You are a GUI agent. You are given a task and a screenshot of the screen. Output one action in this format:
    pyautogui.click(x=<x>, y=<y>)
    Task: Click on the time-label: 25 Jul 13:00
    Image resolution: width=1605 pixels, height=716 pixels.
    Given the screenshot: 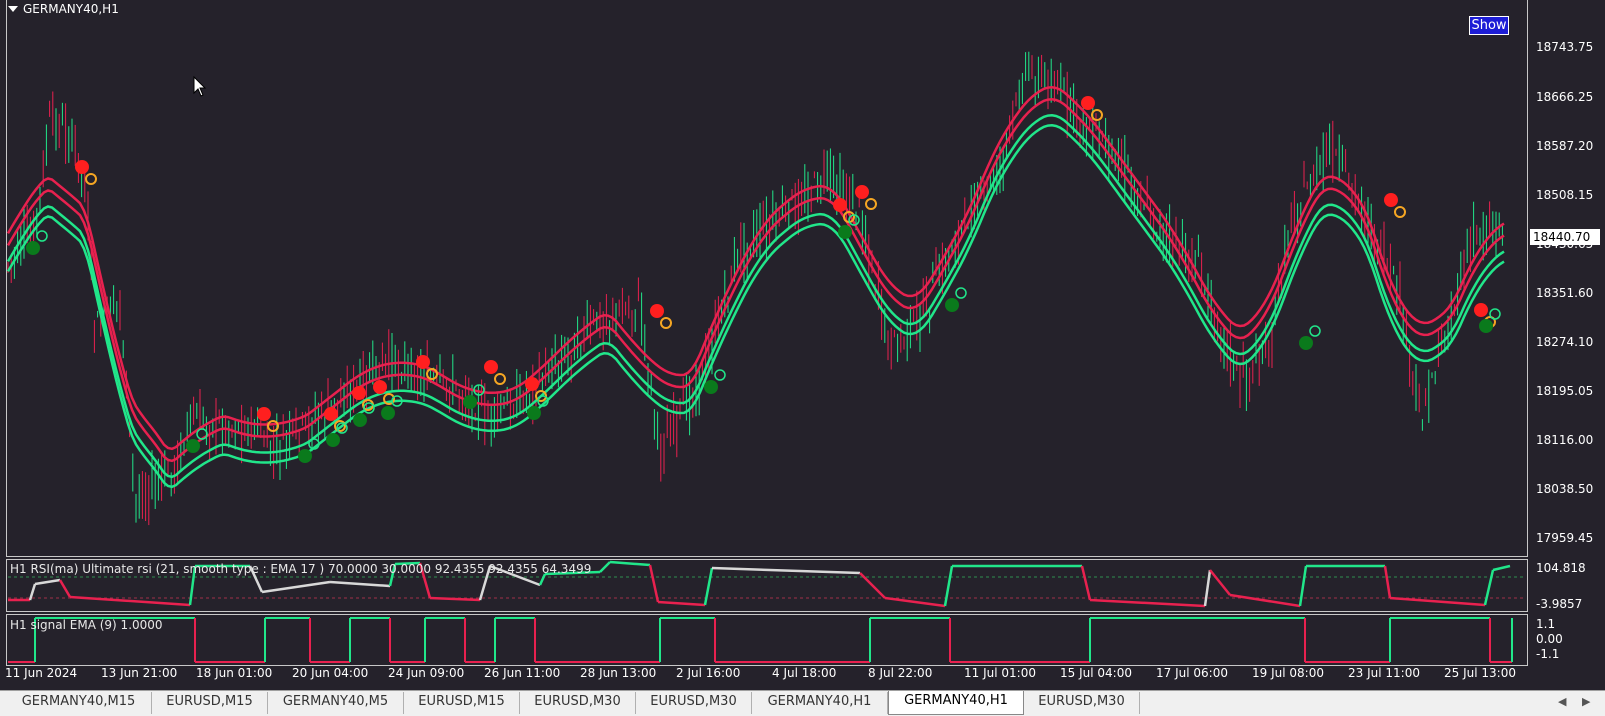 What is the action you would take?
    pyautogui.click(x=1480, y=673)
    